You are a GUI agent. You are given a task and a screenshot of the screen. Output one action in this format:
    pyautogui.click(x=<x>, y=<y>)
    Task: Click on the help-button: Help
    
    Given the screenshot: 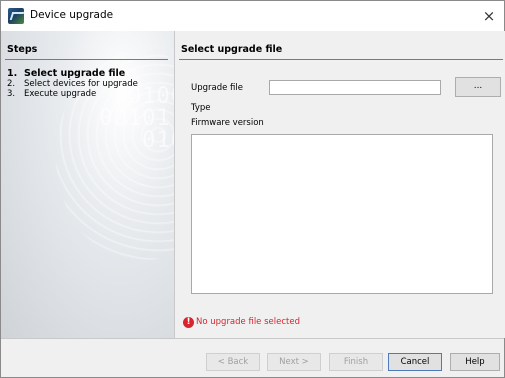 What is the action you would take?
    pyautogui.click(x=475, y=362)
    